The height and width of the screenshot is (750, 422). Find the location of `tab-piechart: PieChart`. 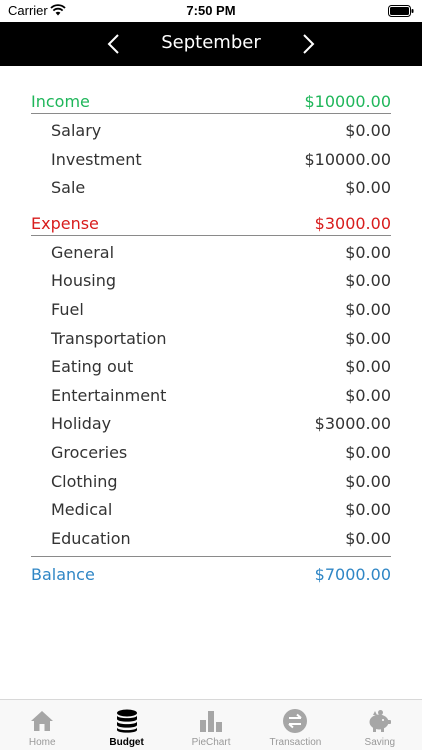

tab-piechart: PieChart is located at coordinates (211, 725).